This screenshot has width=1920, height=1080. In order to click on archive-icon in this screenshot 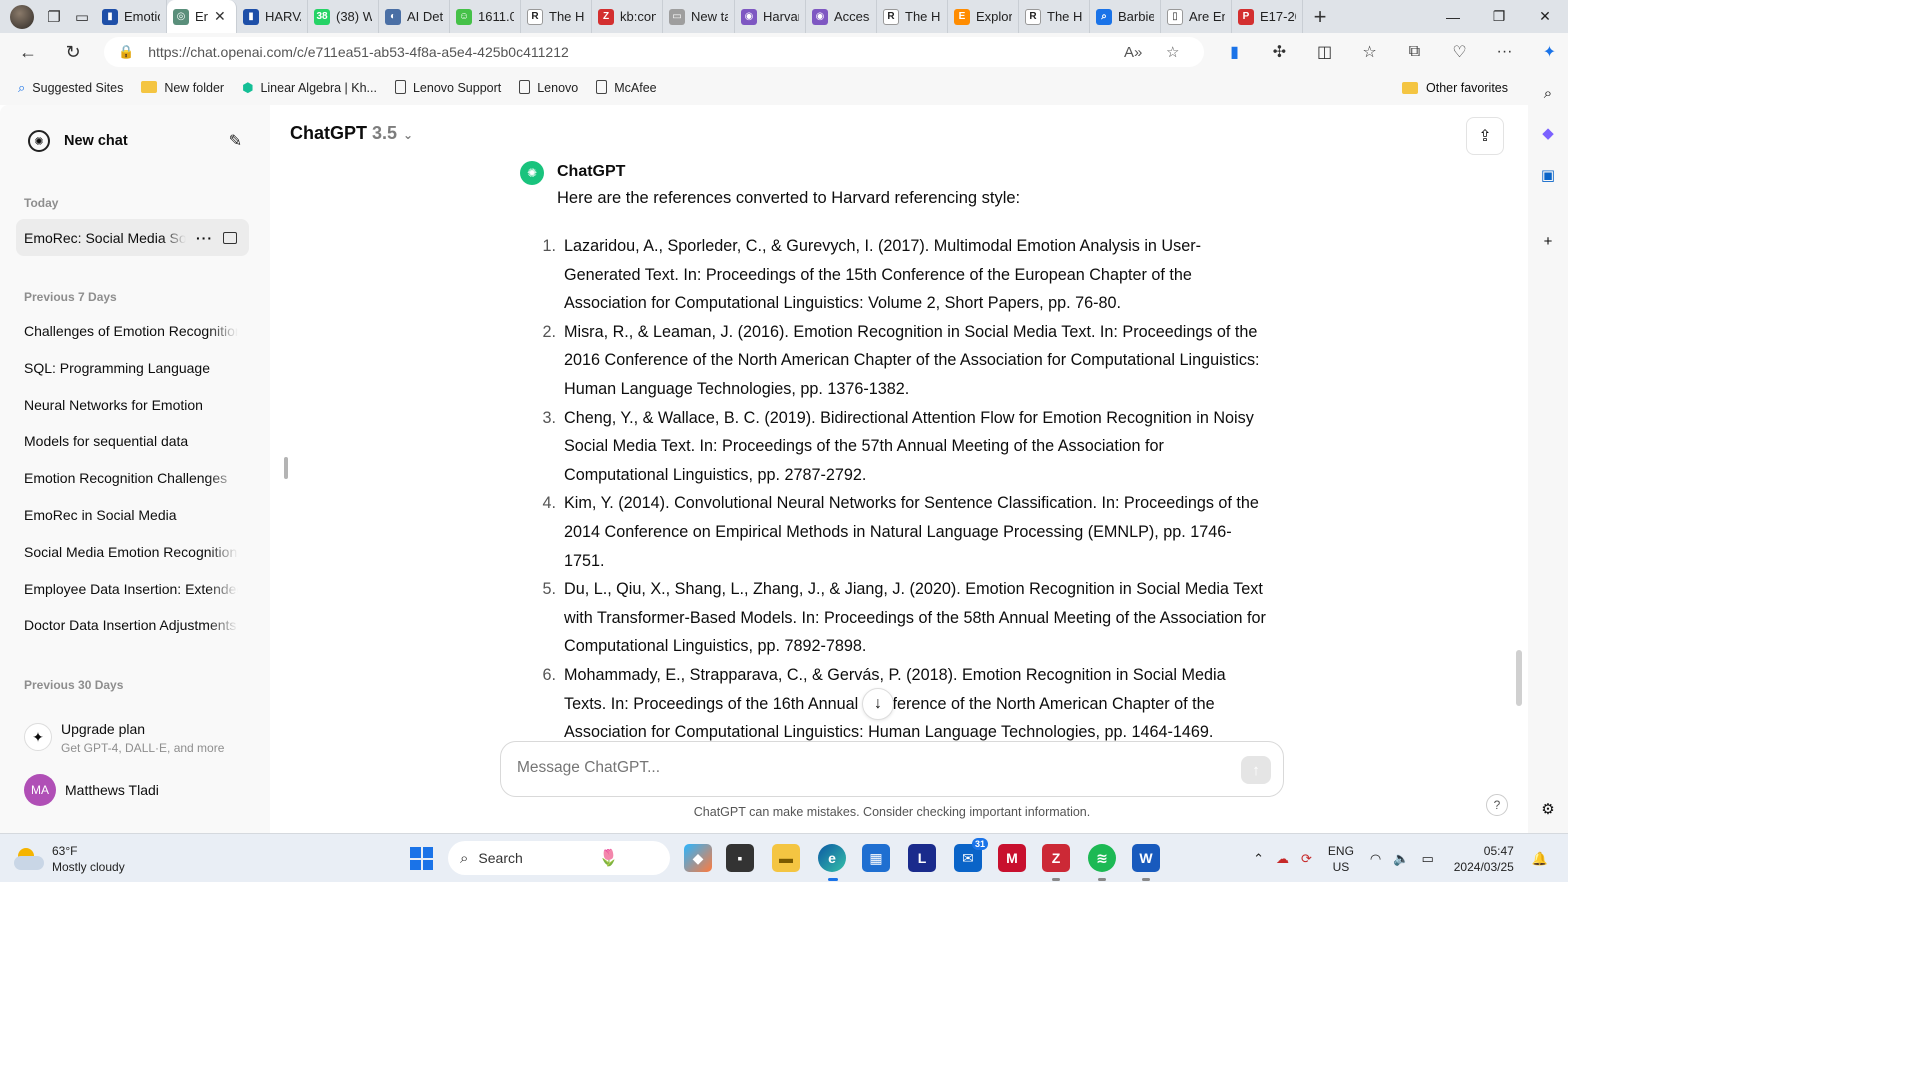, I will do `click(230, 237)`.